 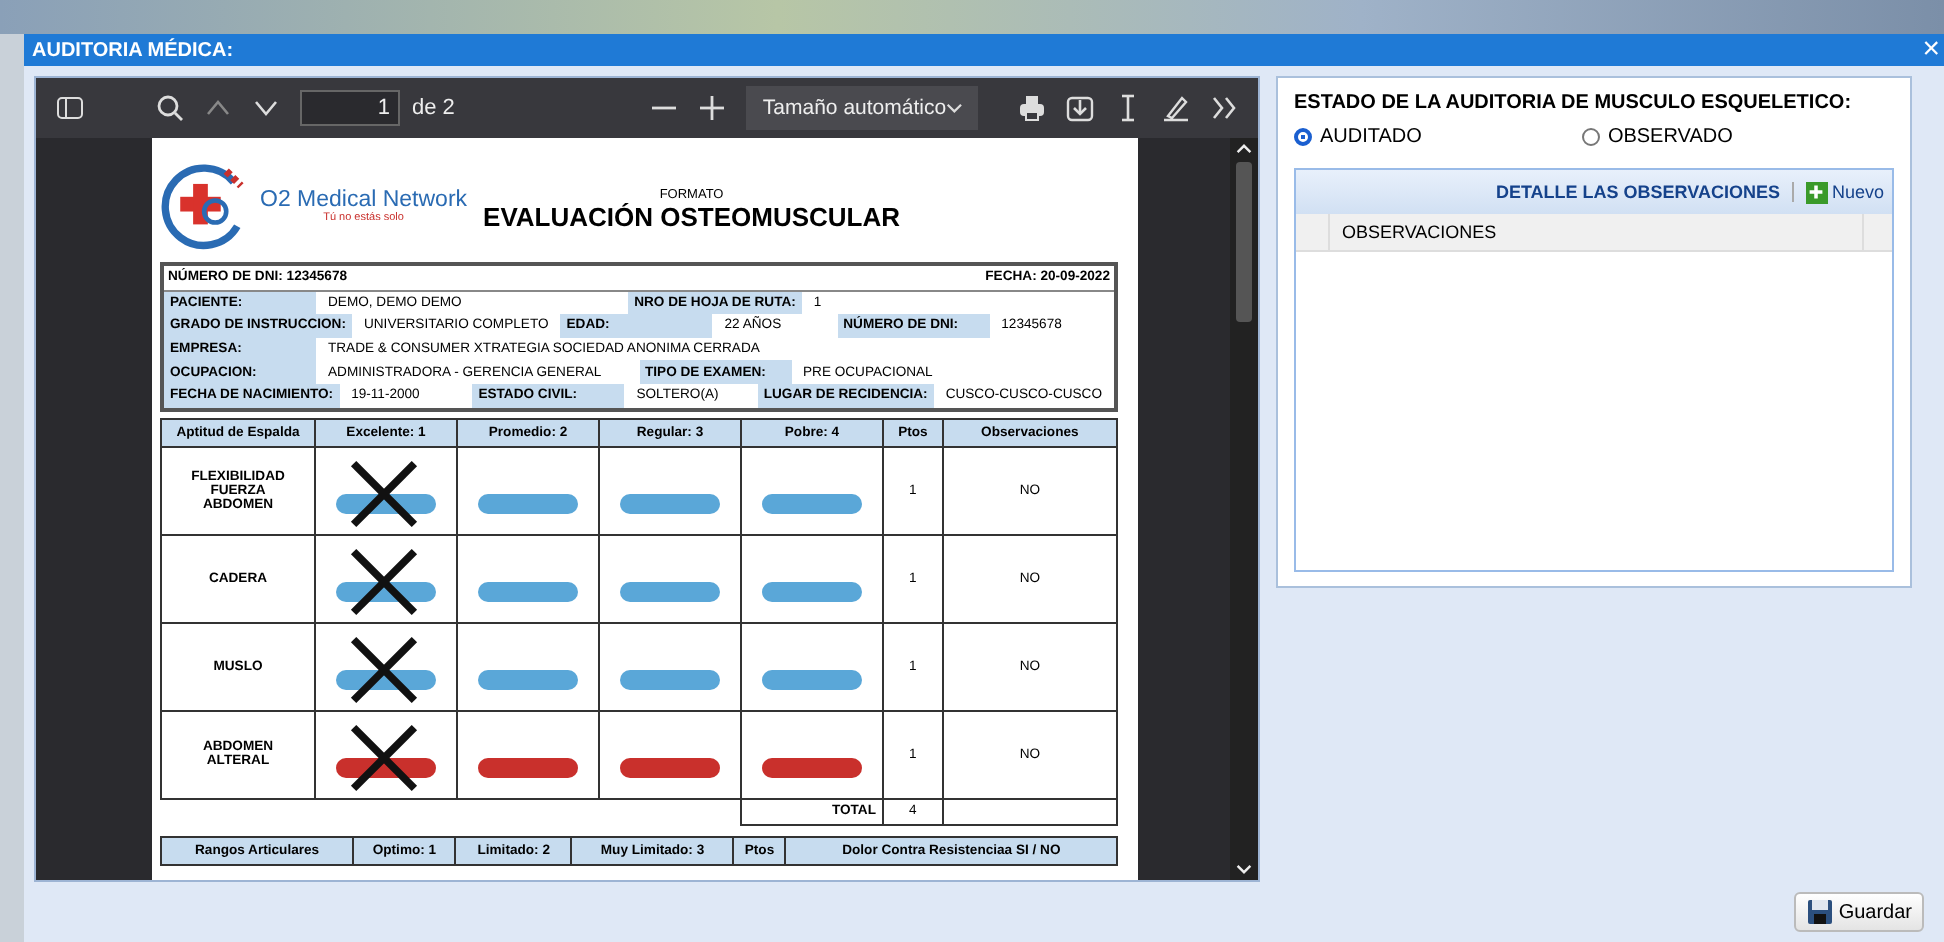 I want to click on scrollbar, so click(x=1244, y=509).